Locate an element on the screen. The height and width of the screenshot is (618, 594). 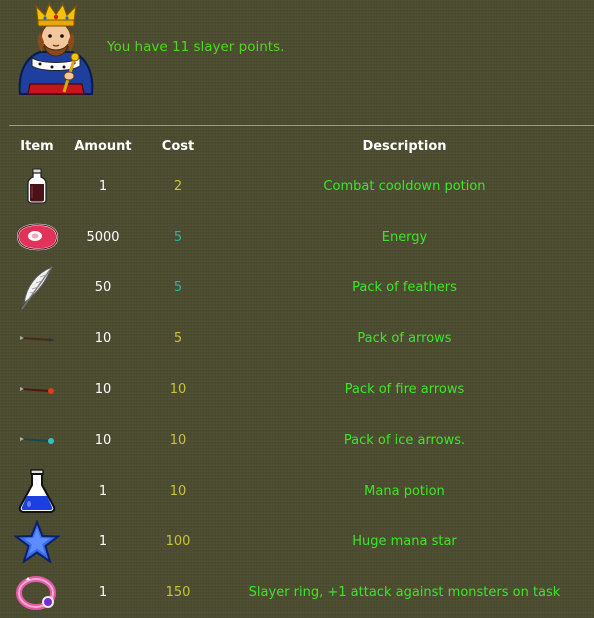
column-header-cost: Cost is located at coordinates (178, 146).